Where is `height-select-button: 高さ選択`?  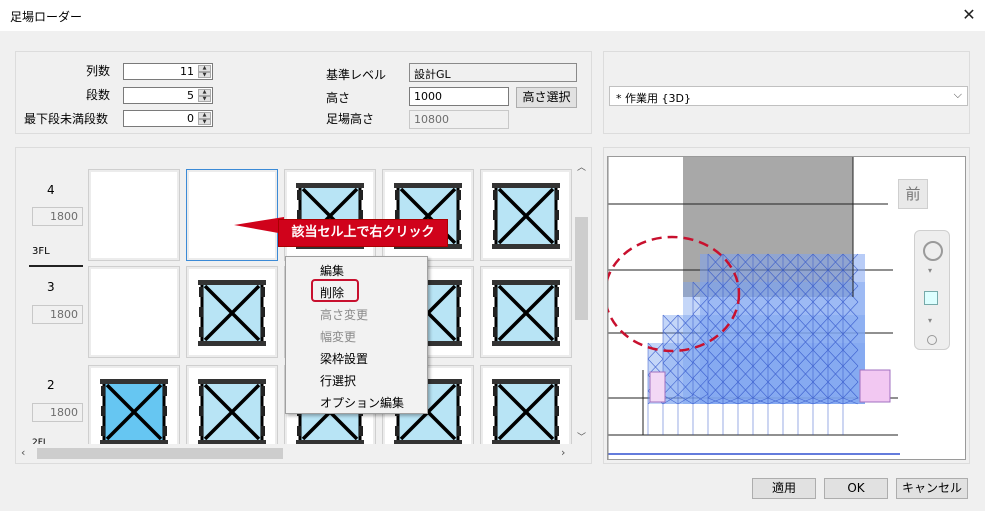
height-select-button: 高さ選択 is located at coordinates (546, 97).